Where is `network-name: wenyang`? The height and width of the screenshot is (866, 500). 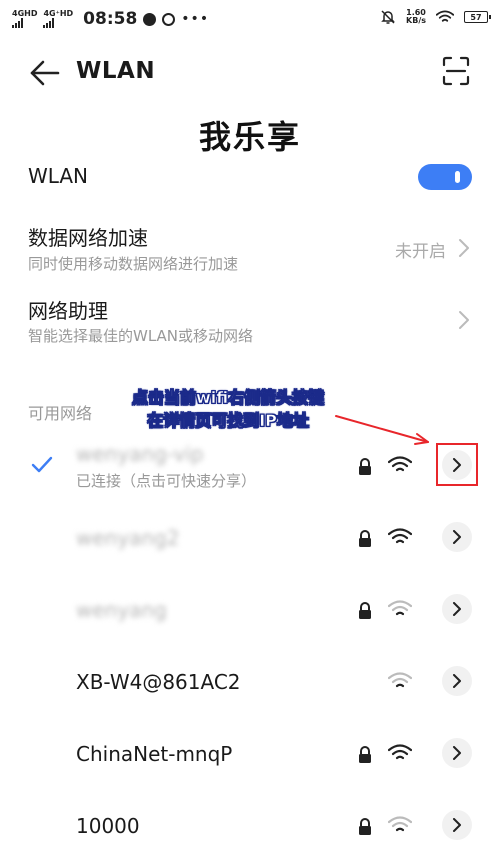
network-name: wenyang is located at coordinates (121, 610).